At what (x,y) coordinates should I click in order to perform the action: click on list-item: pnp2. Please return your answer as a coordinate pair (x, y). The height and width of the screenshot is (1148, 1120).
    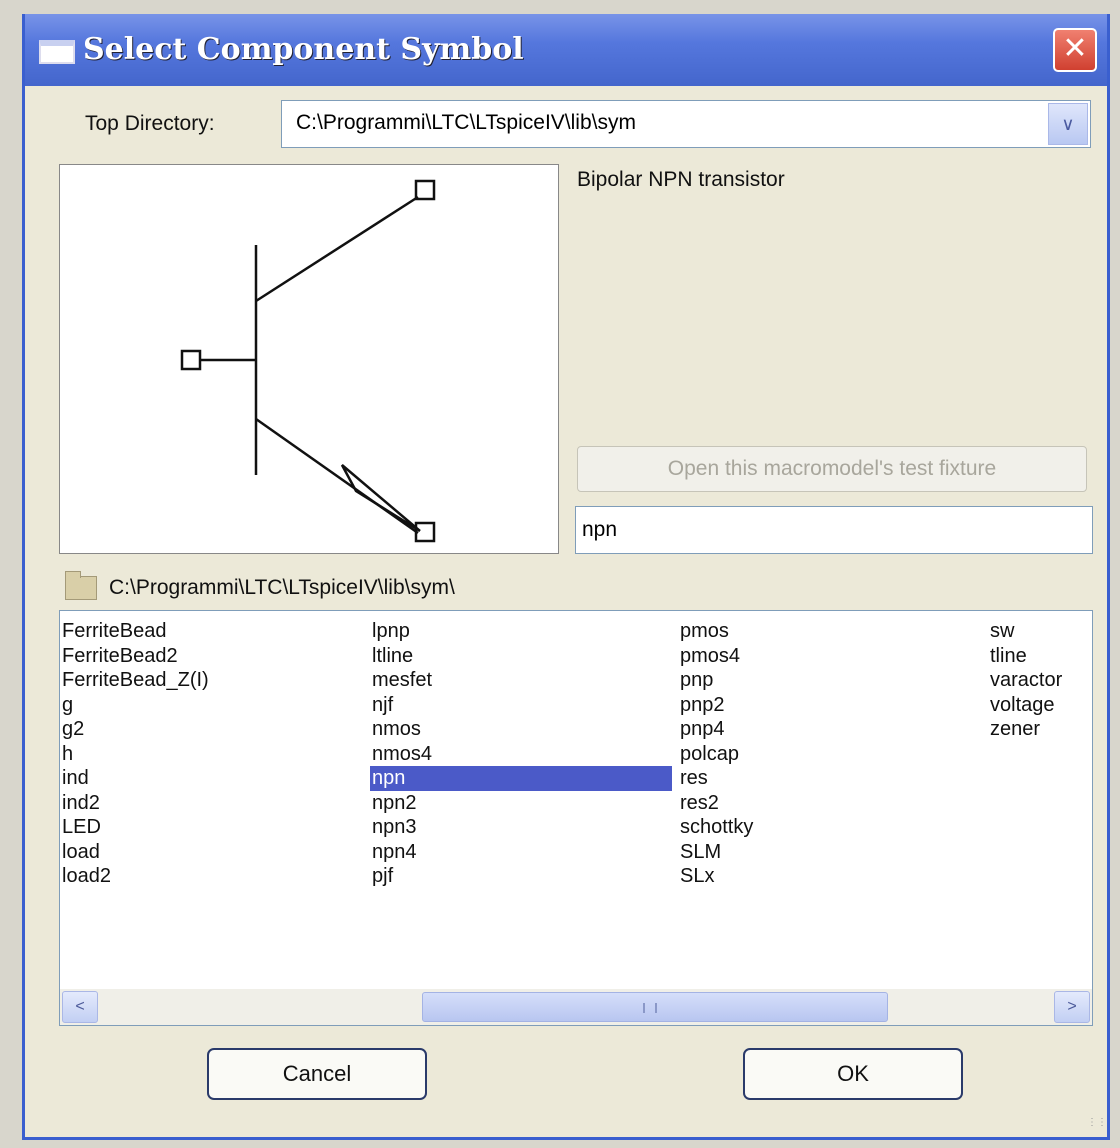
    Looking at the image, I should click on (715, 705).